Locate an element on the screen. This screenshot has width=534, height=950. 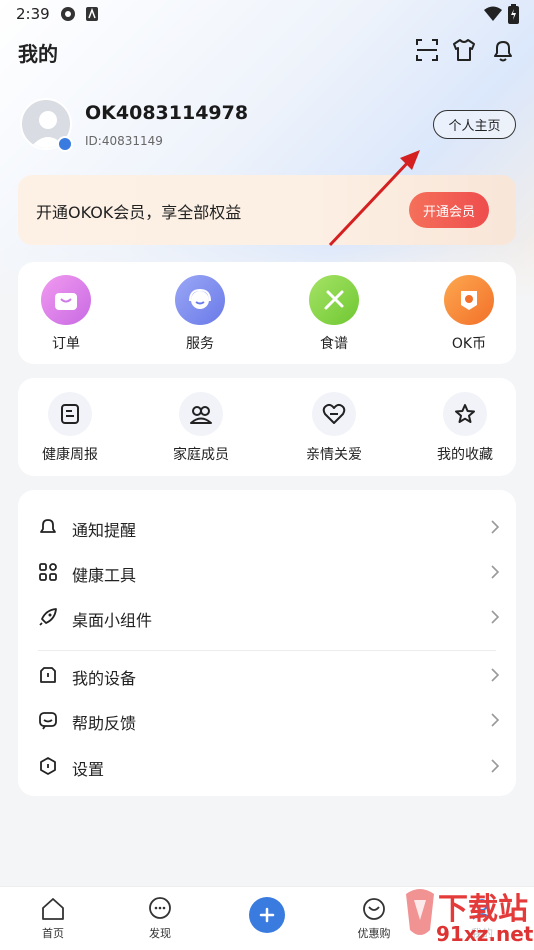
add-button is located at coordinates (267, 915).